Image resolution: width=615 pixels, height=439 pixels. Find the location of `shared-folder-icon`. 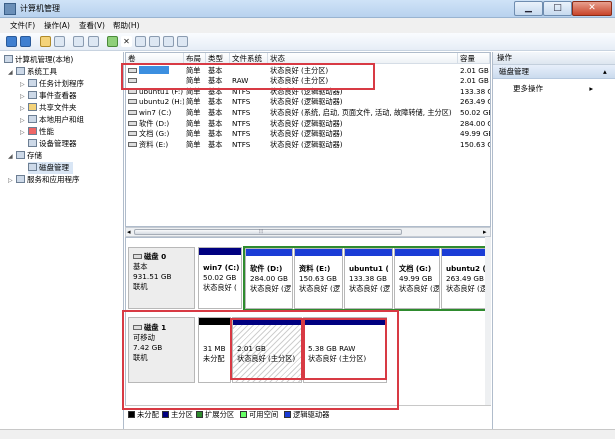

shared-folder-icon is located at coordinates (32, 107).